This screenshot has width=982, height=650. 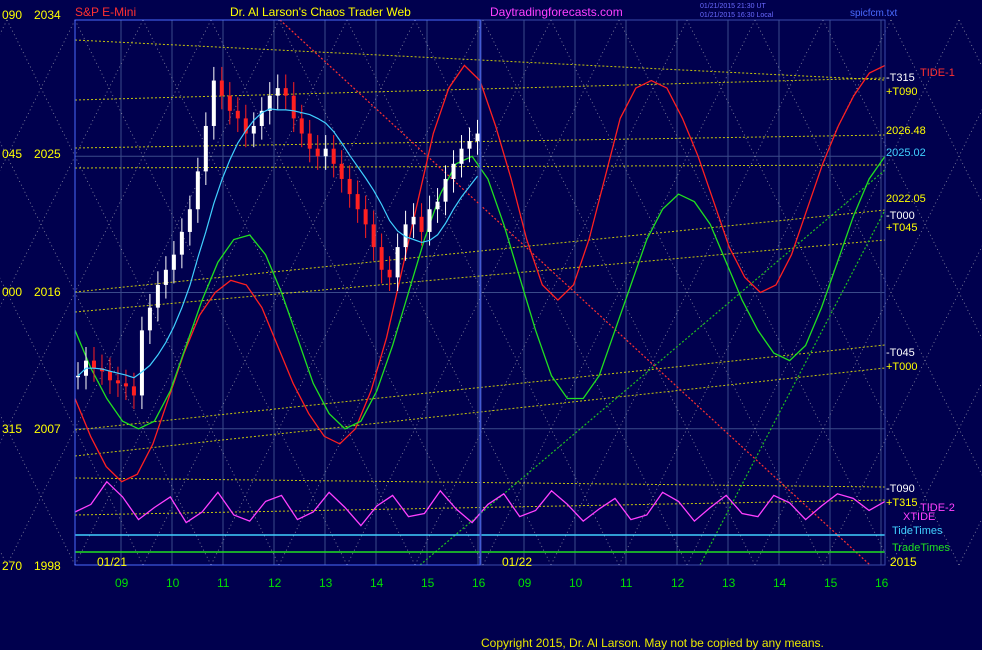 What do you see at coordinates (733, 6) in the screenshot?
I see `timestamp-ut: 01/21/2015 21:30 UT` at bounding box center [733, 6].